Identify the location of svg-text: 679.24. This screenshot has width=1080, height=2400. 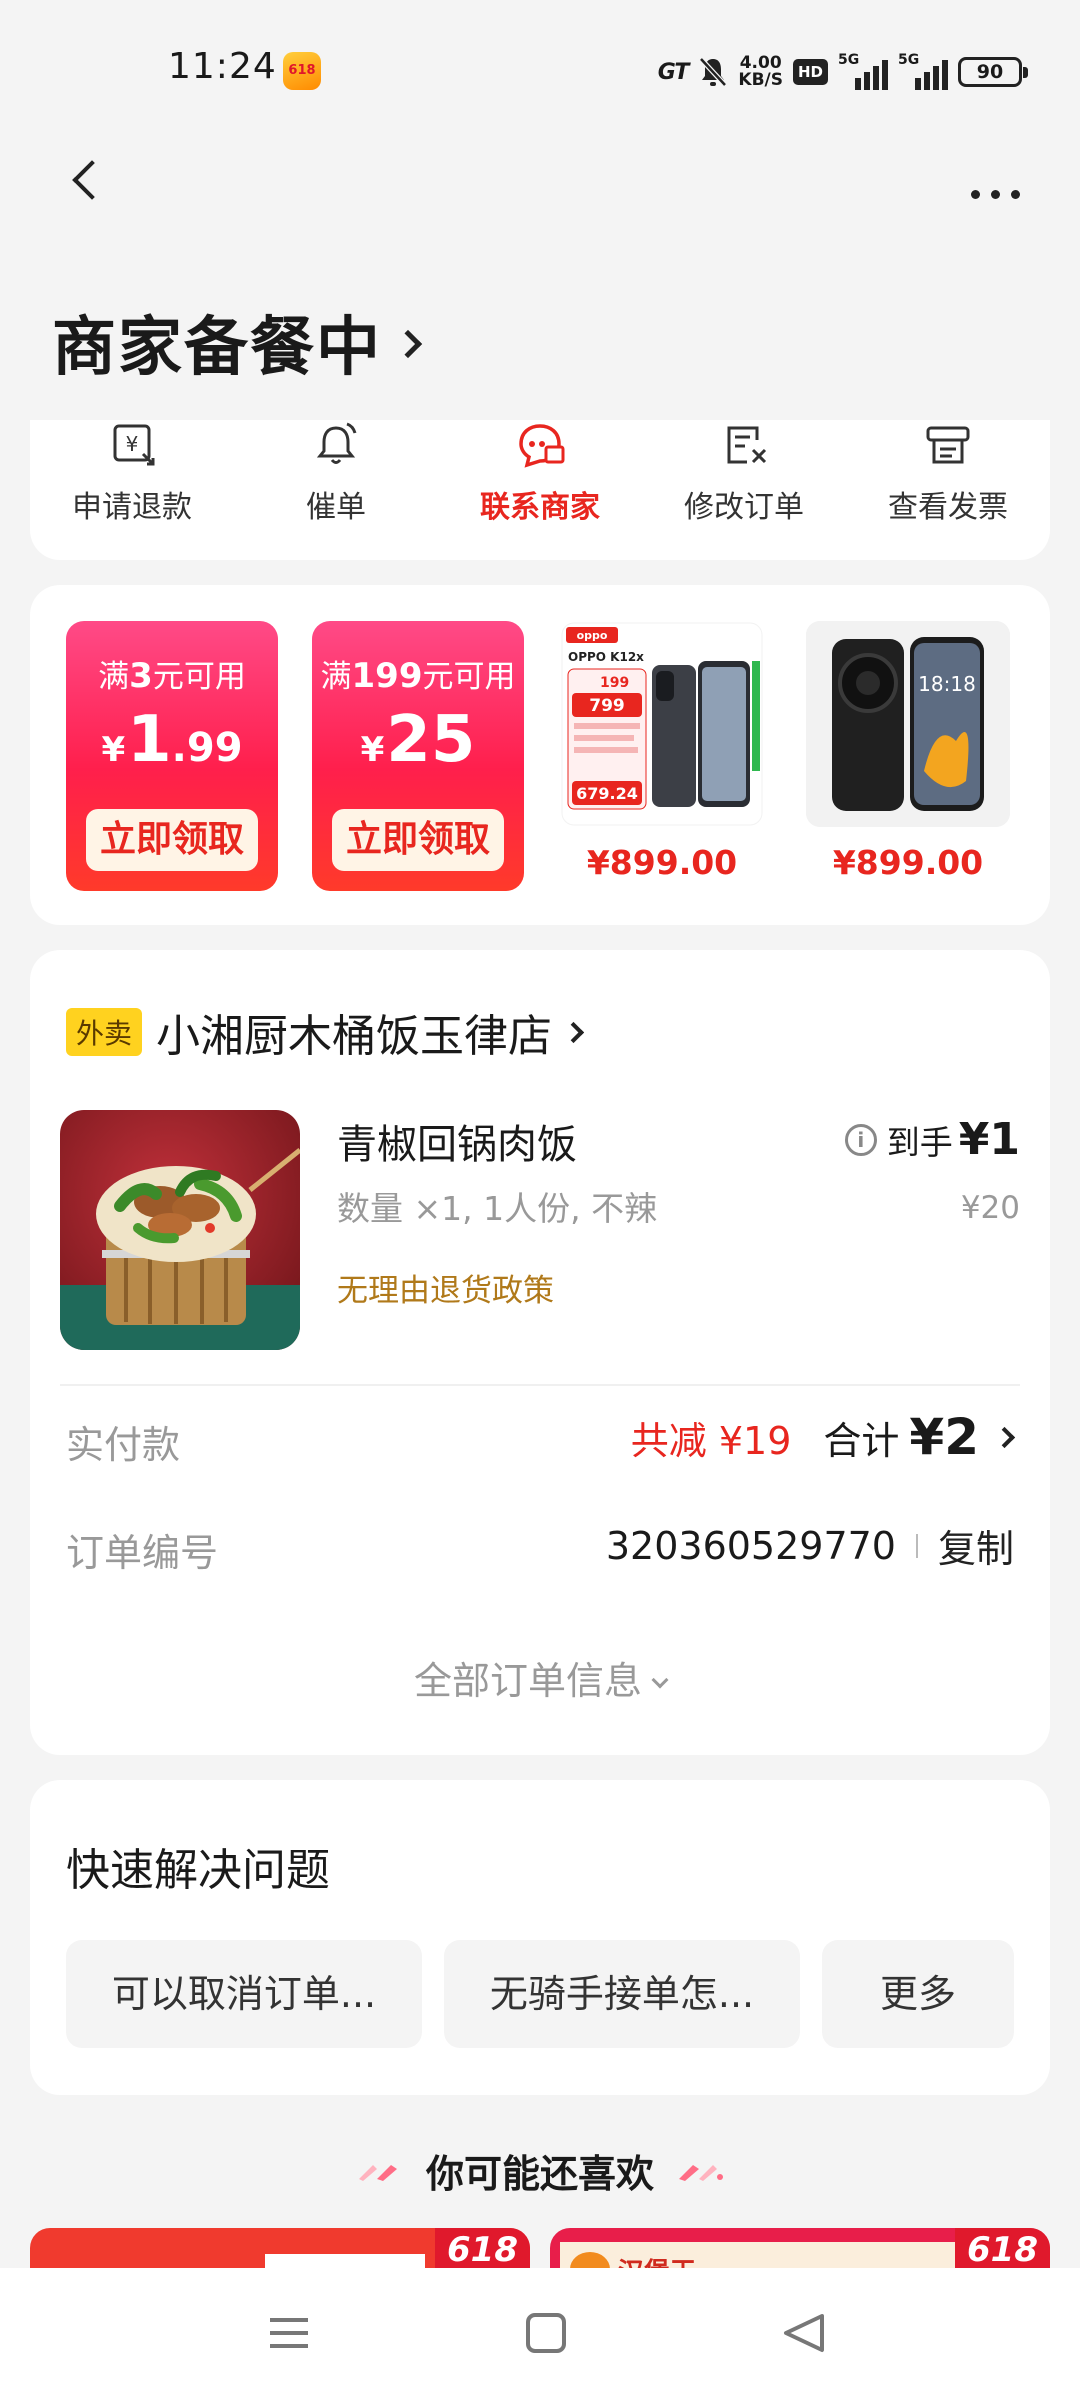
(607, 793).